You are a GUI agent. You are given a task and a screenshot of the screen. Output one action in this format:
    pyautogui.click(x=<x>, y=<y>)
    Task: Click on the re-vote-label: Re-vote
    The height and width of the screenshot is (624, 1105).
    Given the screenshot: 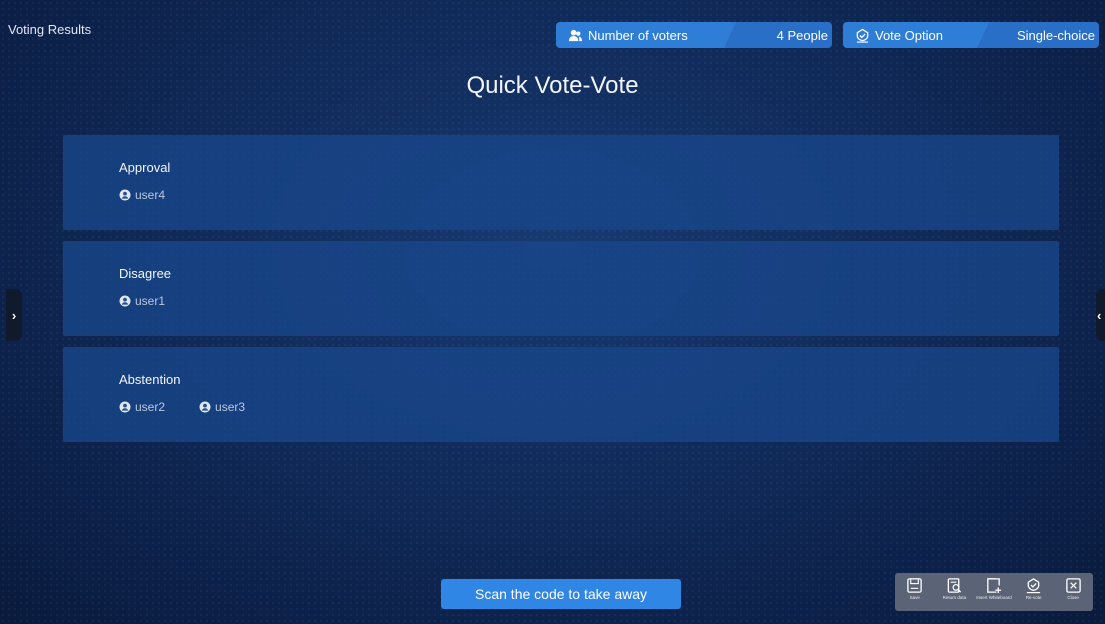 What is the action you would take?
    pyautogui.click(x=1033, y=597)
    